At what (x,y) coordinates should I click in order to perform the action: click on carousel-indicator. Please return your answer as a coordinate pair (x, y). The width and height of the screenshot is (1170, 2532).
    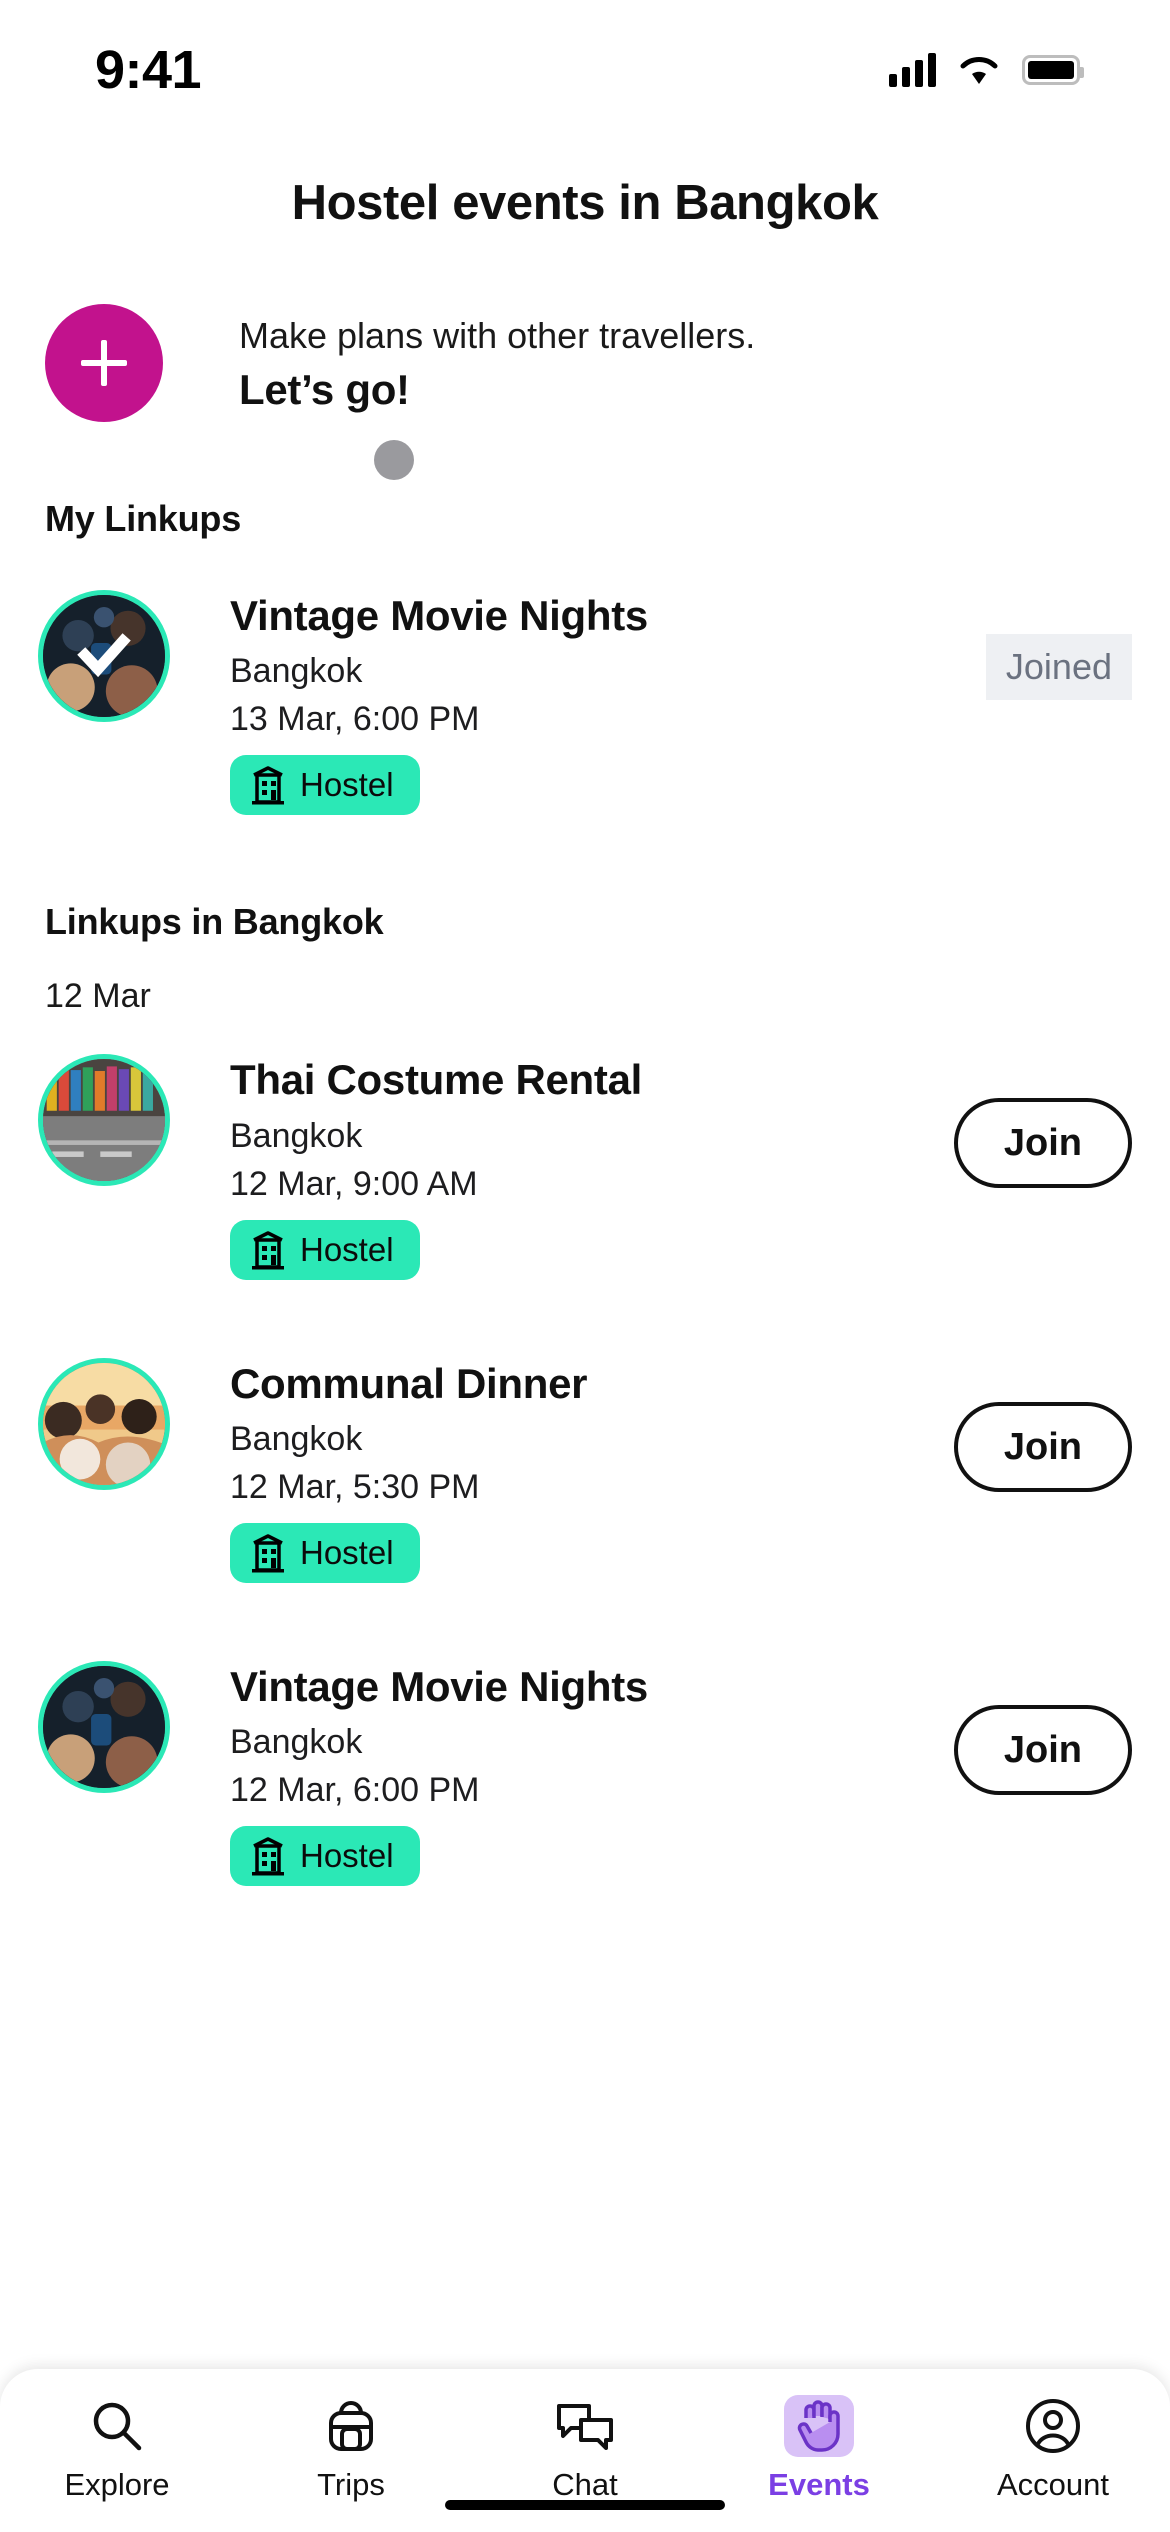
    Looking at the image, I should click on (585, 457).